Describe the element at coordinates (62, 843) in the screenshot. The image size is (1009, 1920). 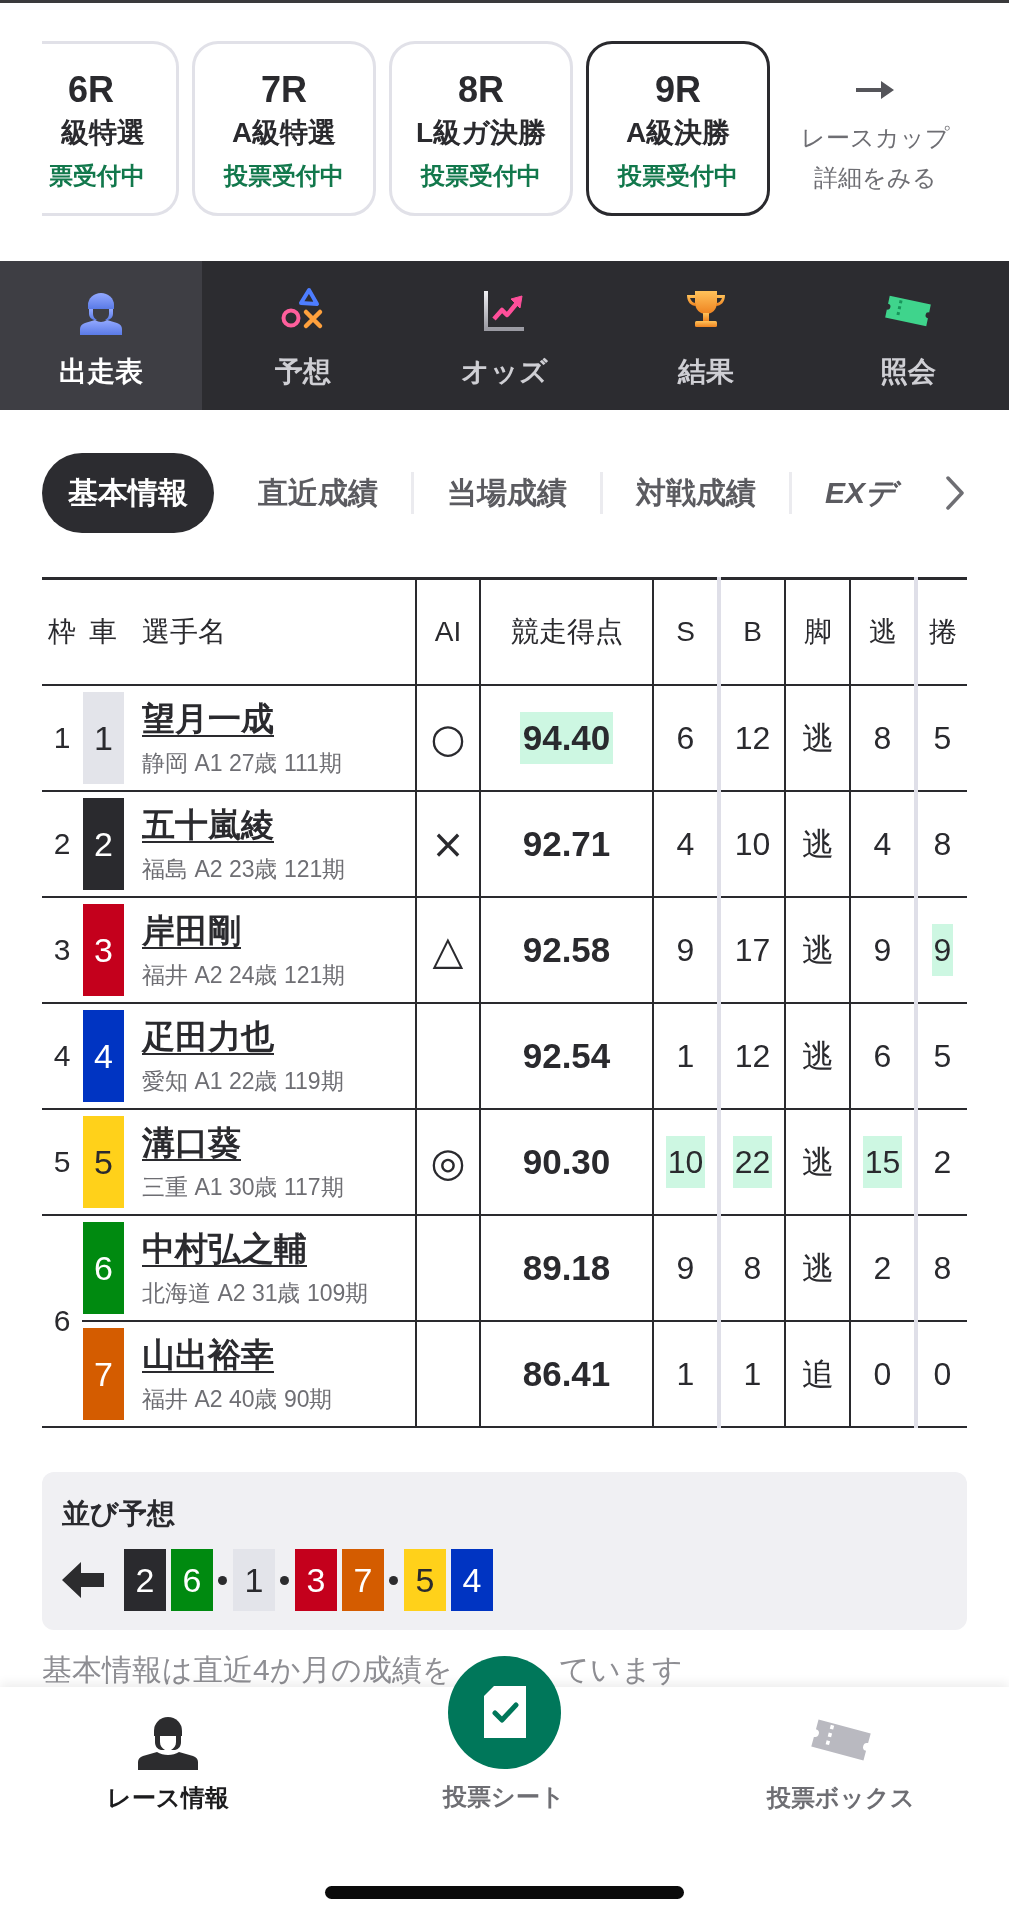
I see `frame-number: 2` at that location.